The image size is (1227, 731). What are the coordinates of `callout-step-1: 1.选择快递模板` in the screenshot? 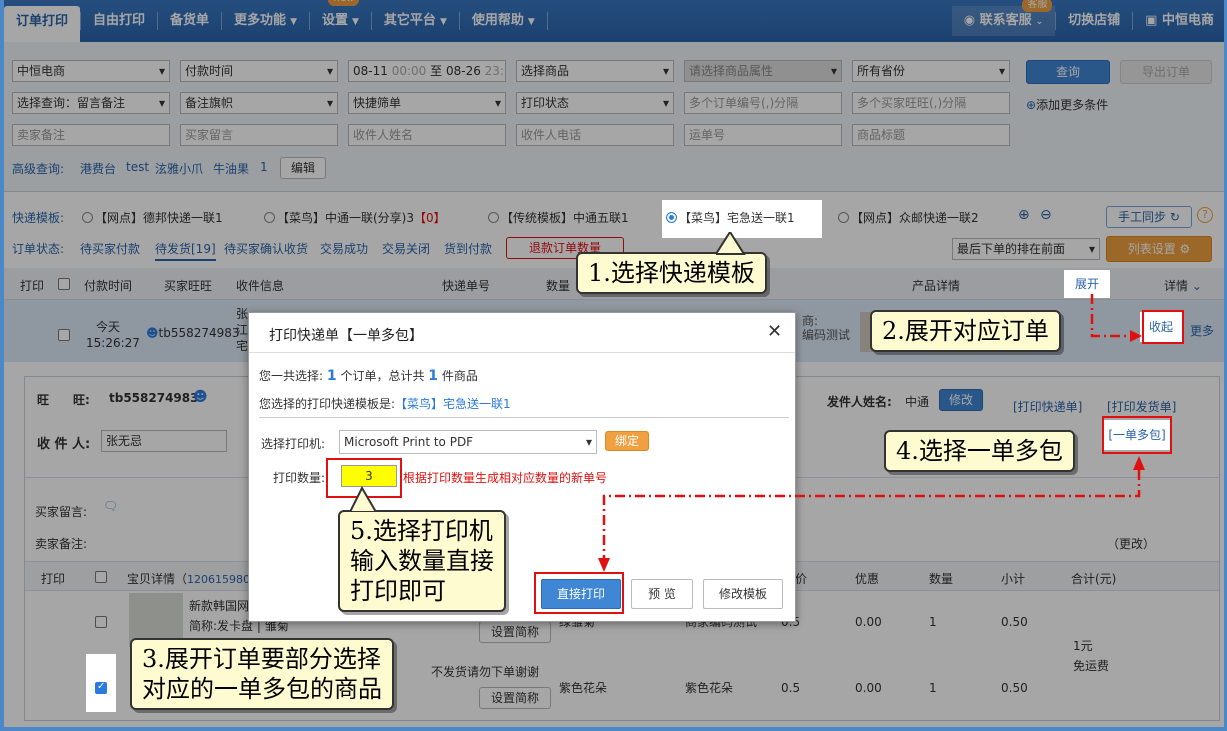 It's located at (671, 273).